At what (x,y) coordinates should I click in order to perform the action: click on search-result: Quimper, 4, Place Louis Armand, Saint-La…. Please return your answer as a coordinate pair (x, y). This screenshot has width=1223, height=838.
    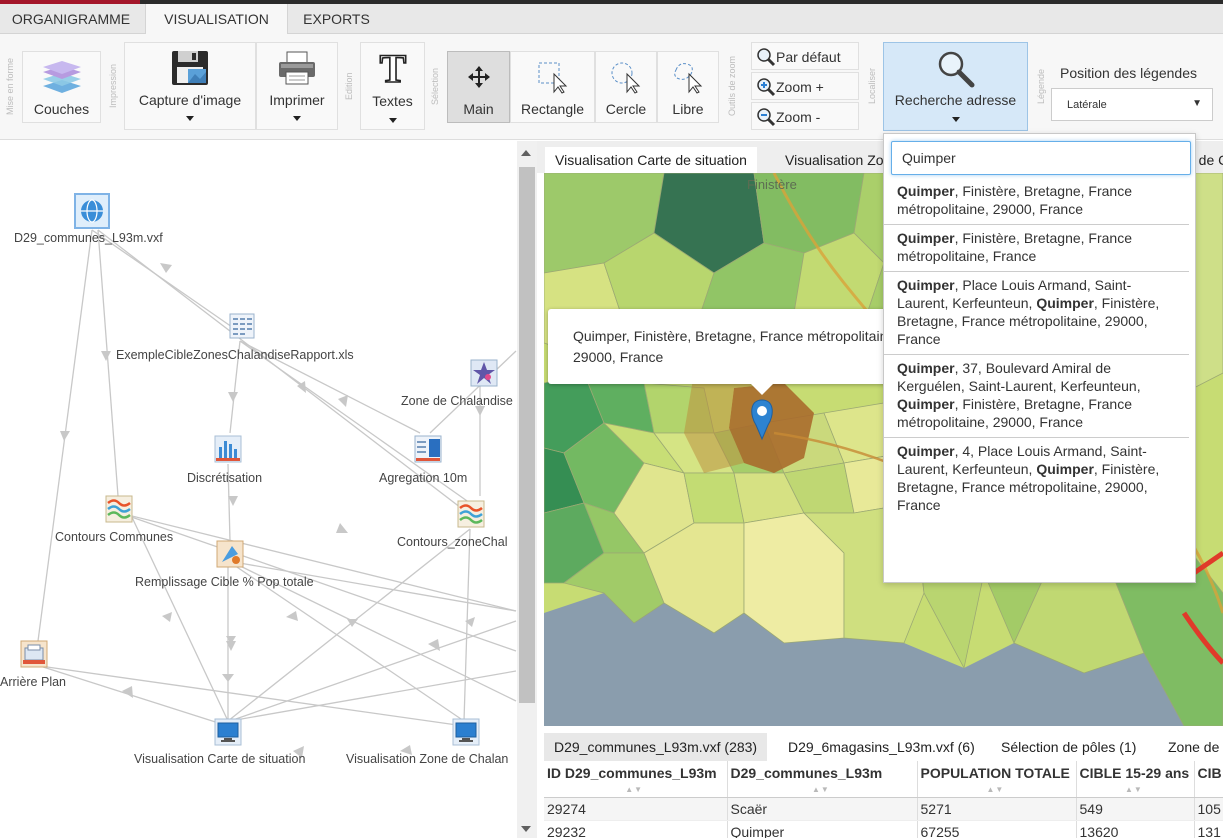
    Looking at the image, I should click on (1036, 479).